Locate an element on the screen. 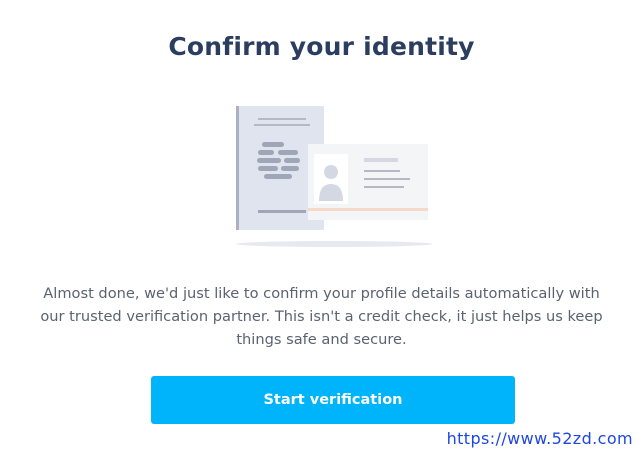  page-title: Confirm your identity is located at coordinates (321, 46).